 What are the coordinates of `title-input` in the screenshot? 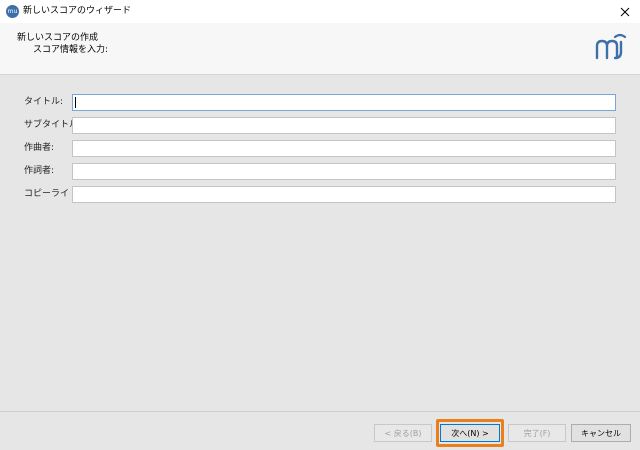 It's located at (344, 102).